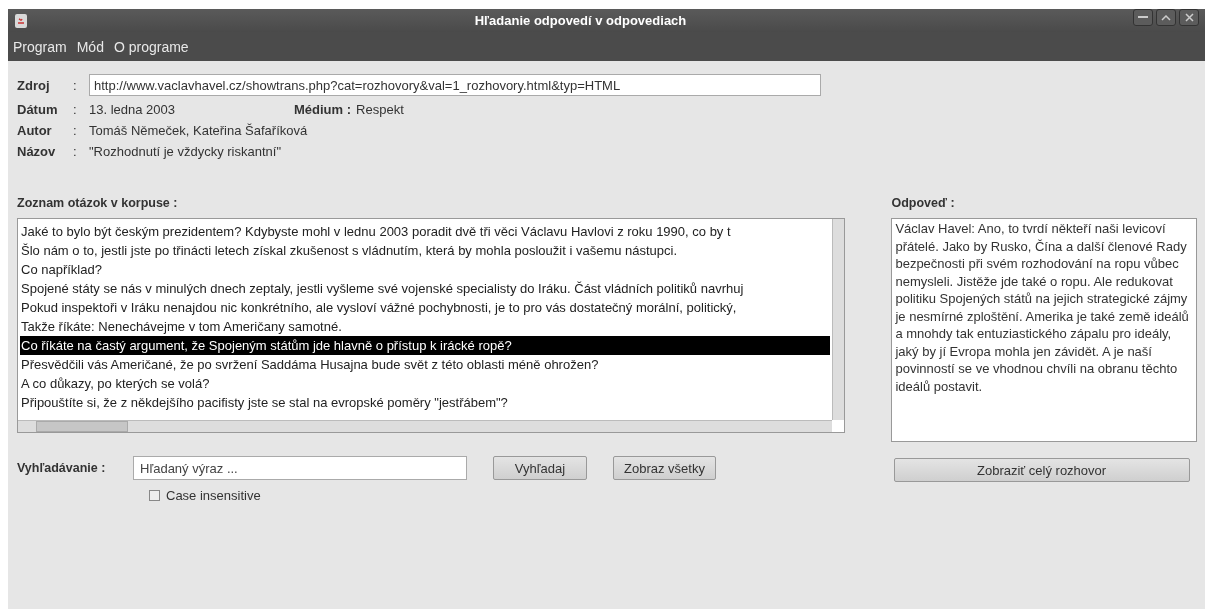  Describe the element at coordinates (185, 151) in the screenshot. I see `field-value: "Rozhodnutí je vždycky riskantní"` at that location.